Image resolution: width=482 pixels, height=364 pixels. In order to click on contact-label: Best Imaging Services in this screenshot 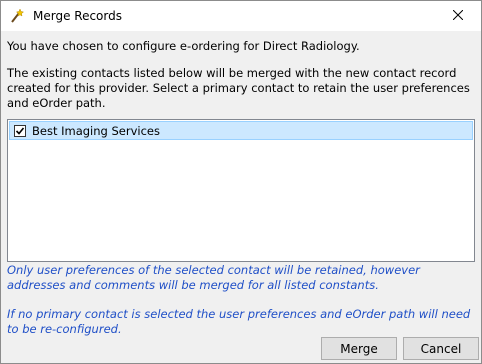, I will do `click(96, 130)`.